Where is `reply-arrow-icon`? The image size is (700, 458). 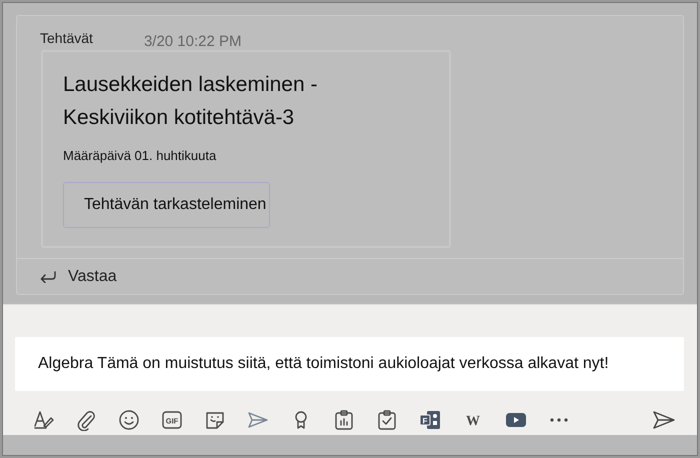 reply-arrow-icon is located at coordinates (48, 276).